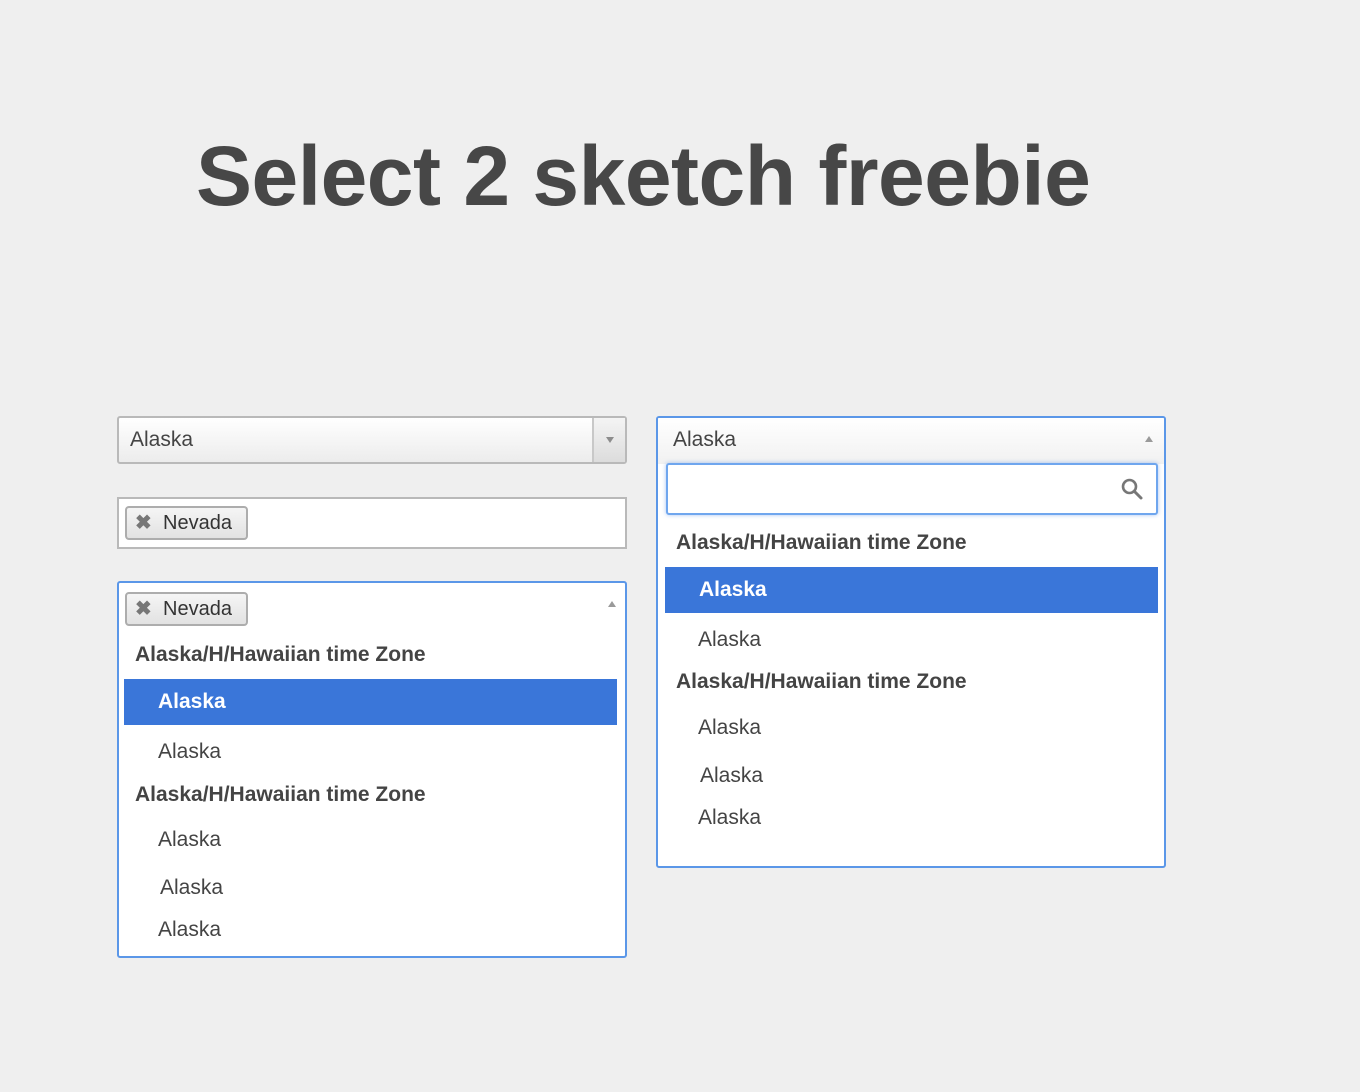  Describe the element at coordinates (912, 489) in the screenshot. I see `search-input` at that location.